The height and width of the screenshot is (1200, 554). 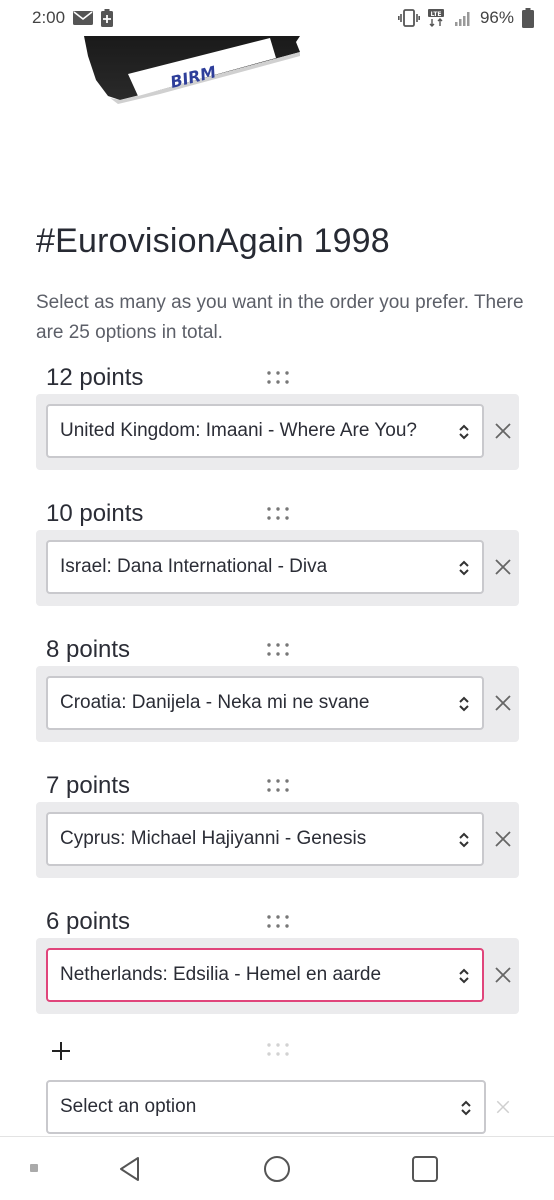 I want to click on rank-label: 10 points, so click(x=95, y=513).